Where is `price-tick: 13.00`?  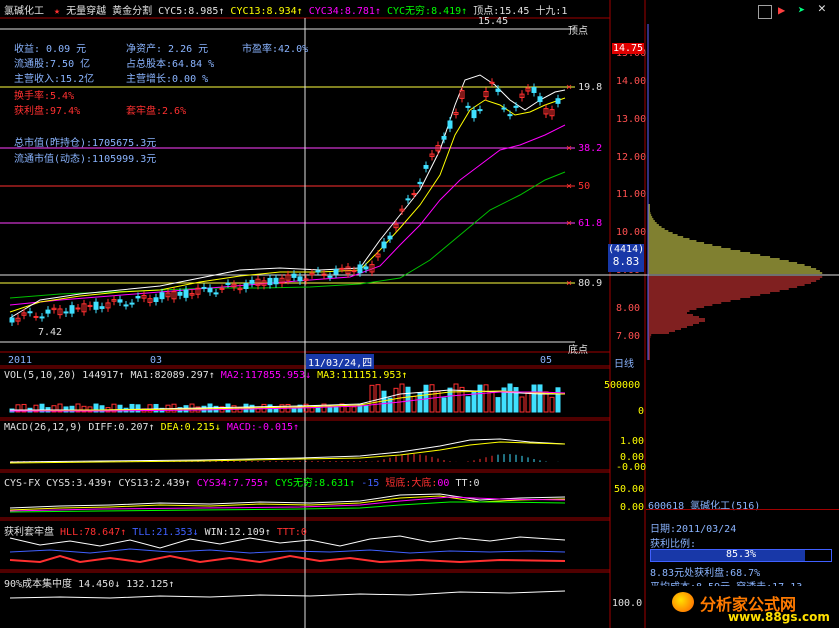
price-tick: 13.00 is located at coordinates (631, 119).